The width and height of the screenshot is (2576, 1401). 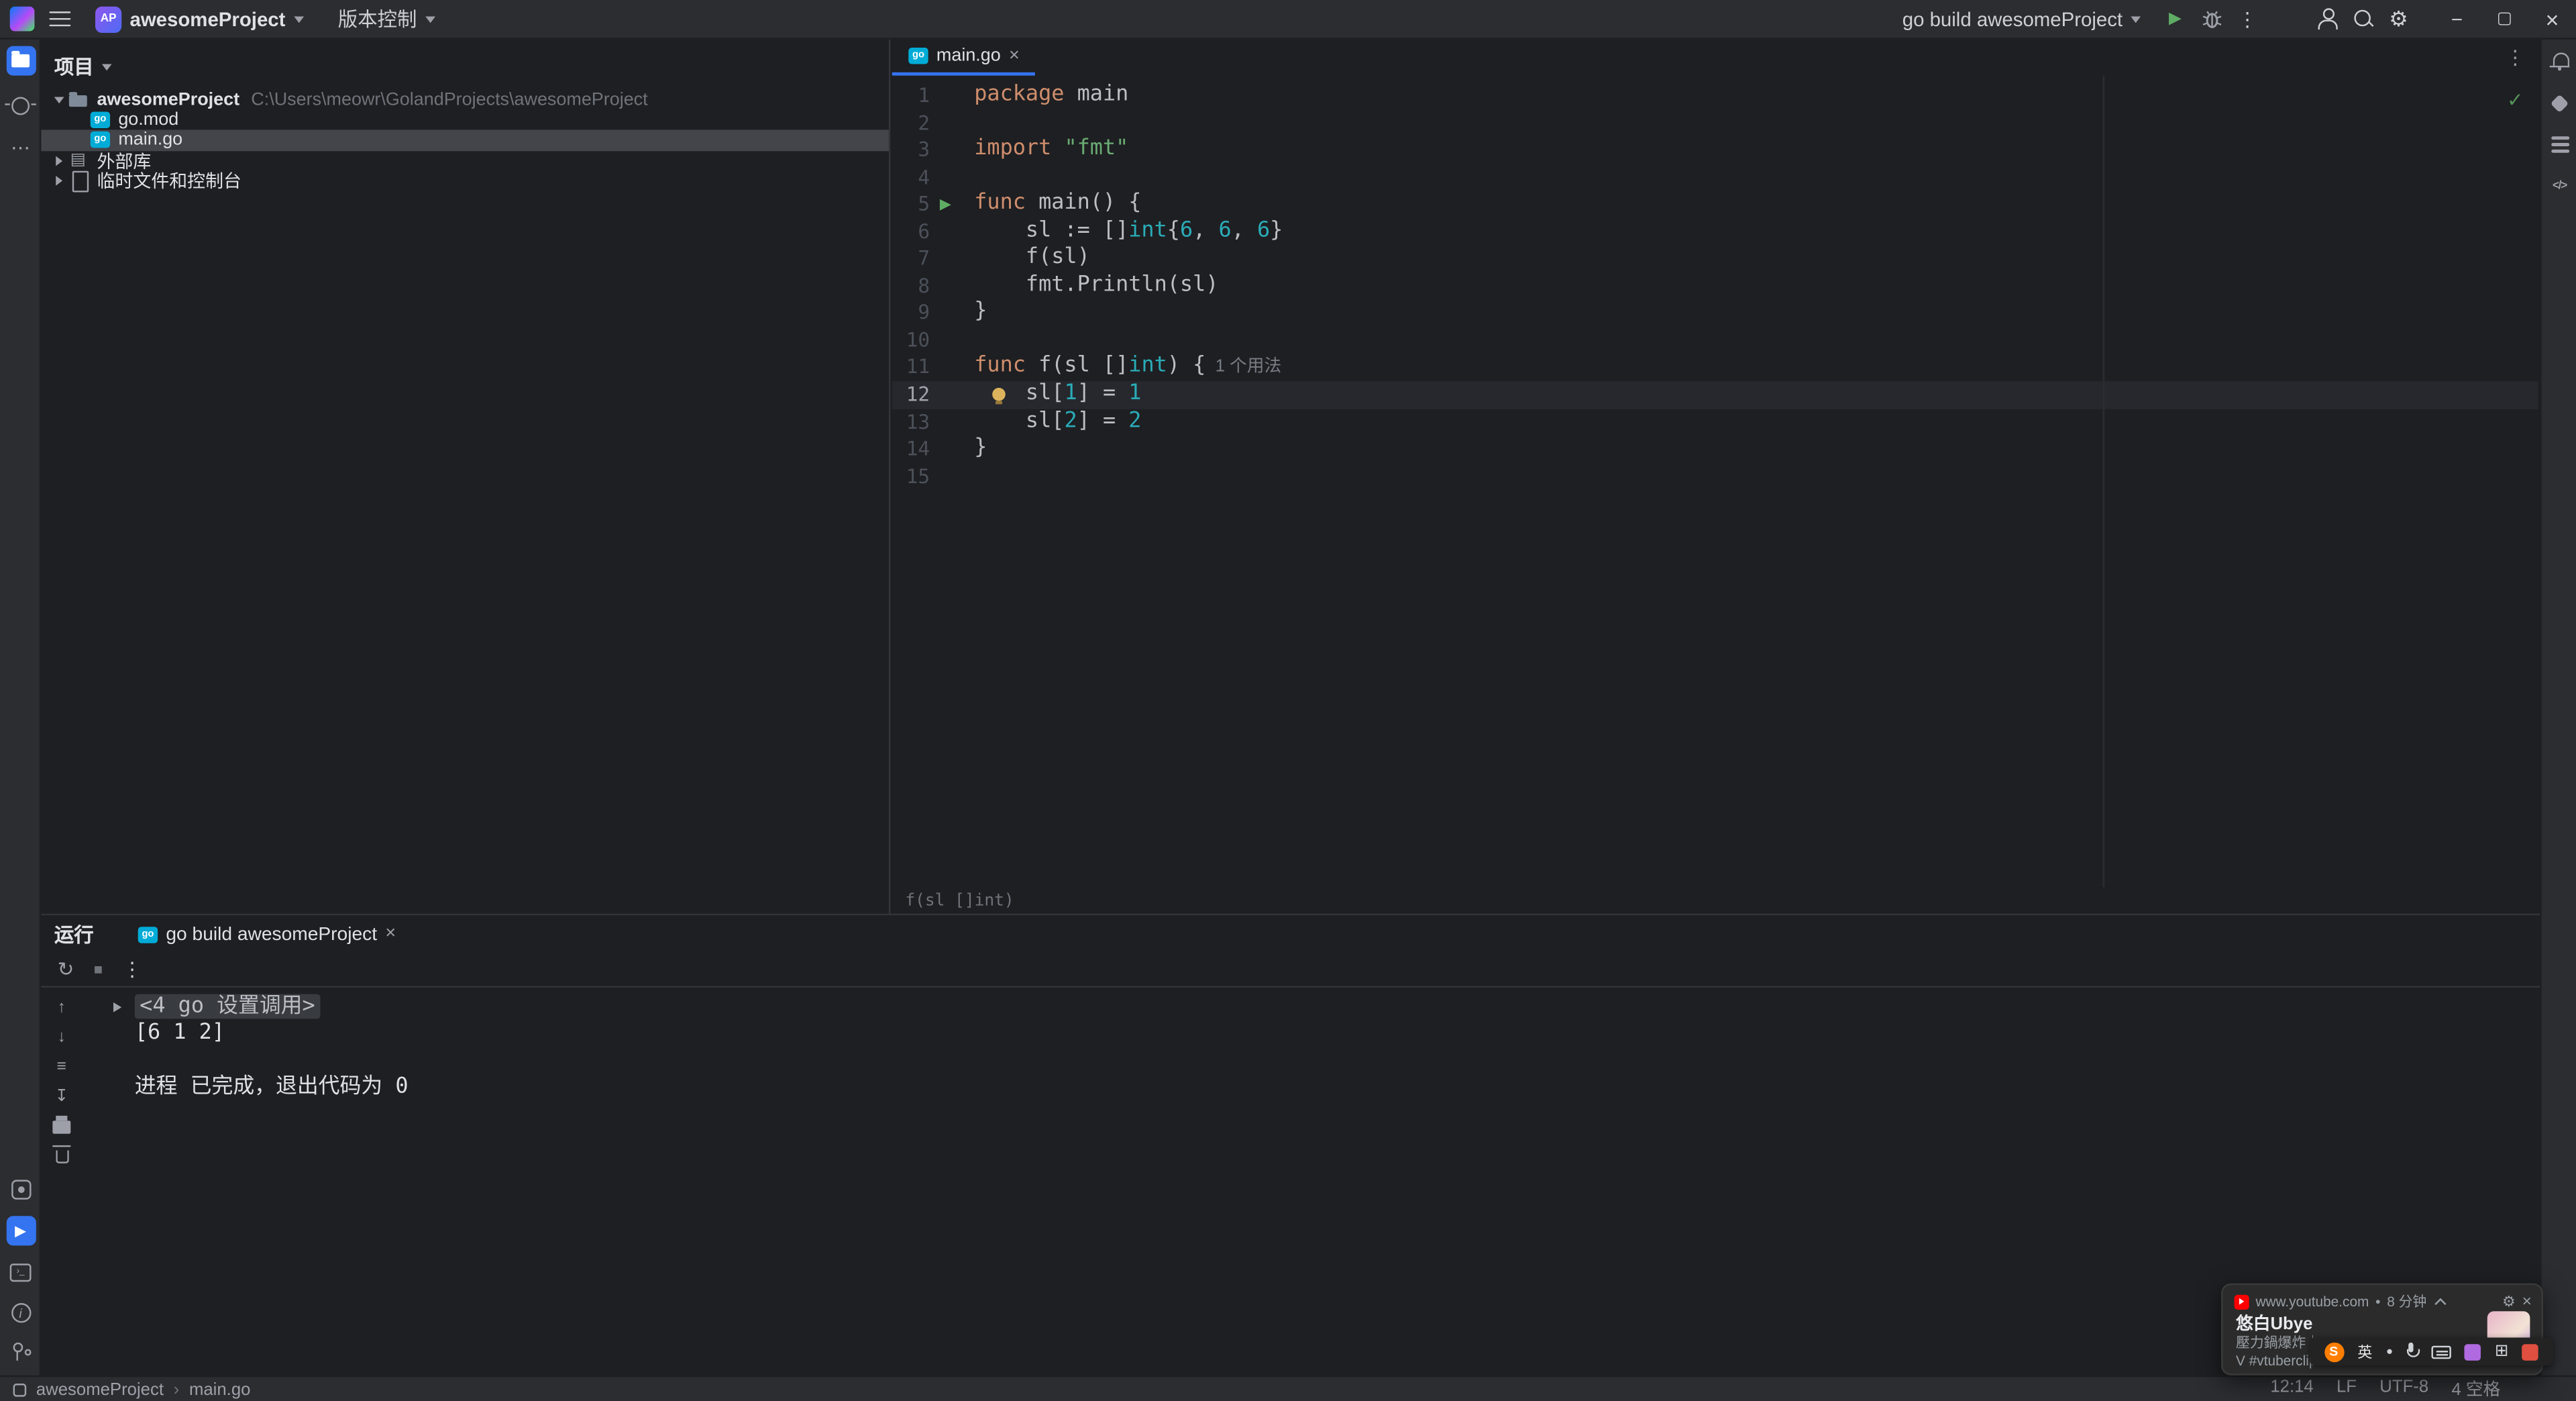 I want to click on stop-icon: ■, so click(x=98, y=970).